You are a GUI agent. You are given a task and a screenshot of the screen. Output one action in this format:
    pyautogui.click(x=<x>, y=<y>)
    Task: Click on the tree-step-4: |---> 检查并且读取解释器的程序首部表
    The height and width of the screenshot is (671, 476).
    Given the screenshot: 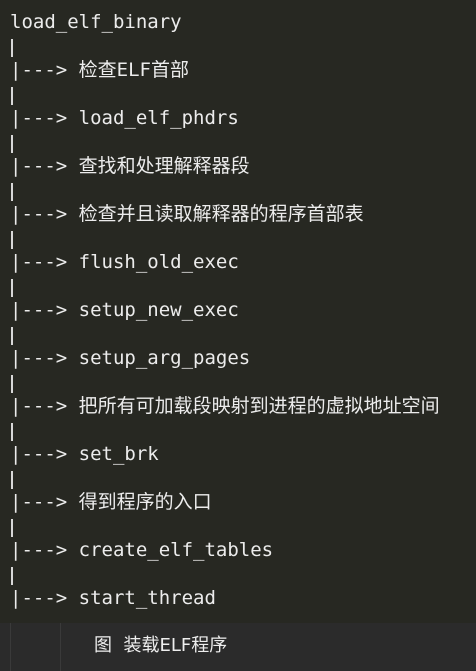 What is the action you would take?
    pyautogui.click(x=187, y=214)
    